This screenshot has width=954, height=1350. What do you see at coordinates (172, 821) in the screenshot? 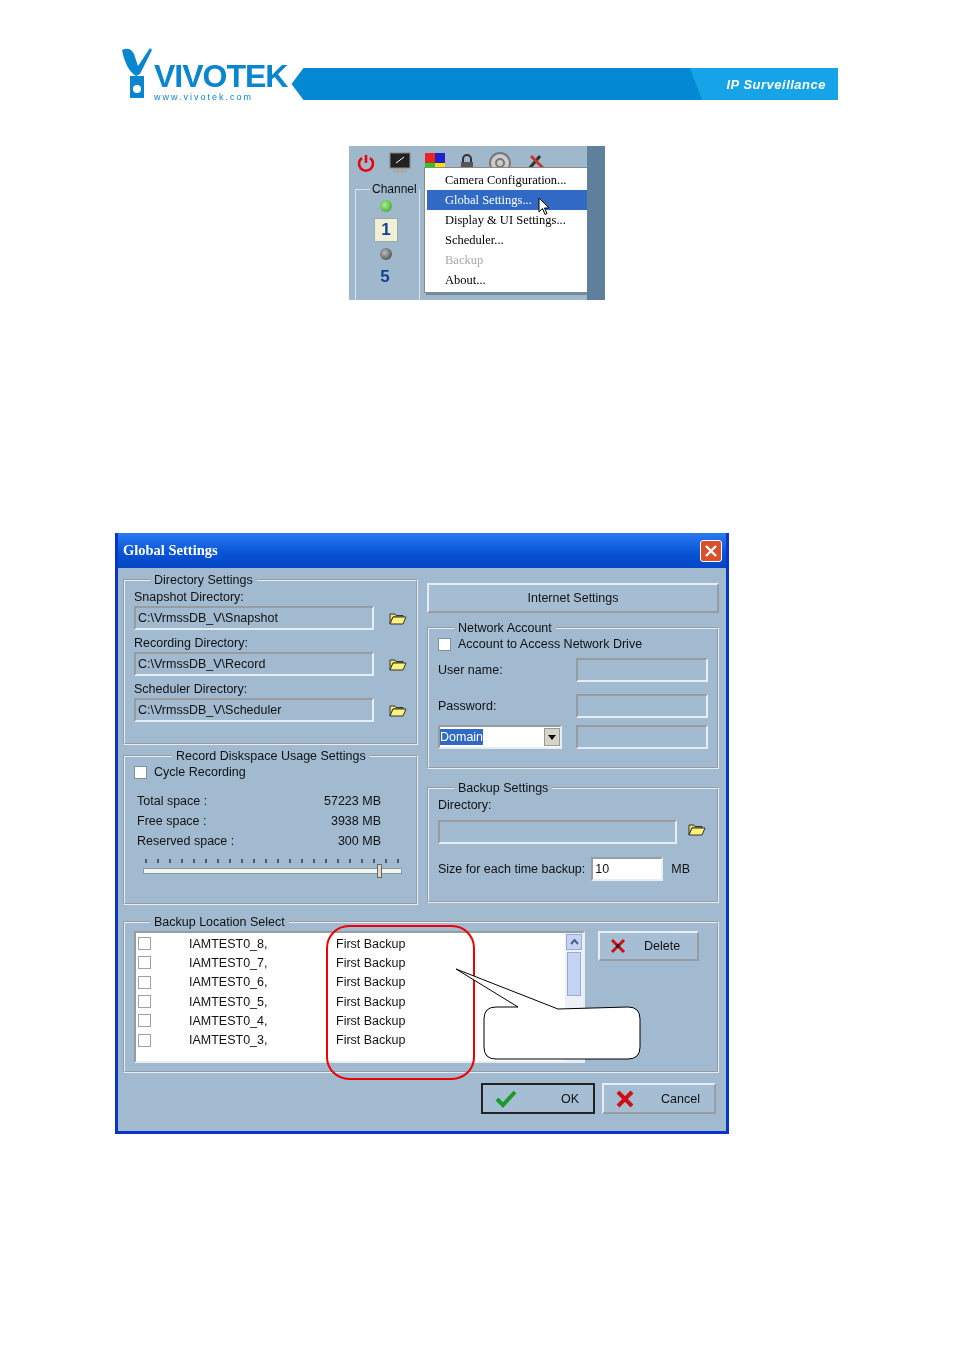
I see `stat-label: Free space :` at bounding box center [172, 821].